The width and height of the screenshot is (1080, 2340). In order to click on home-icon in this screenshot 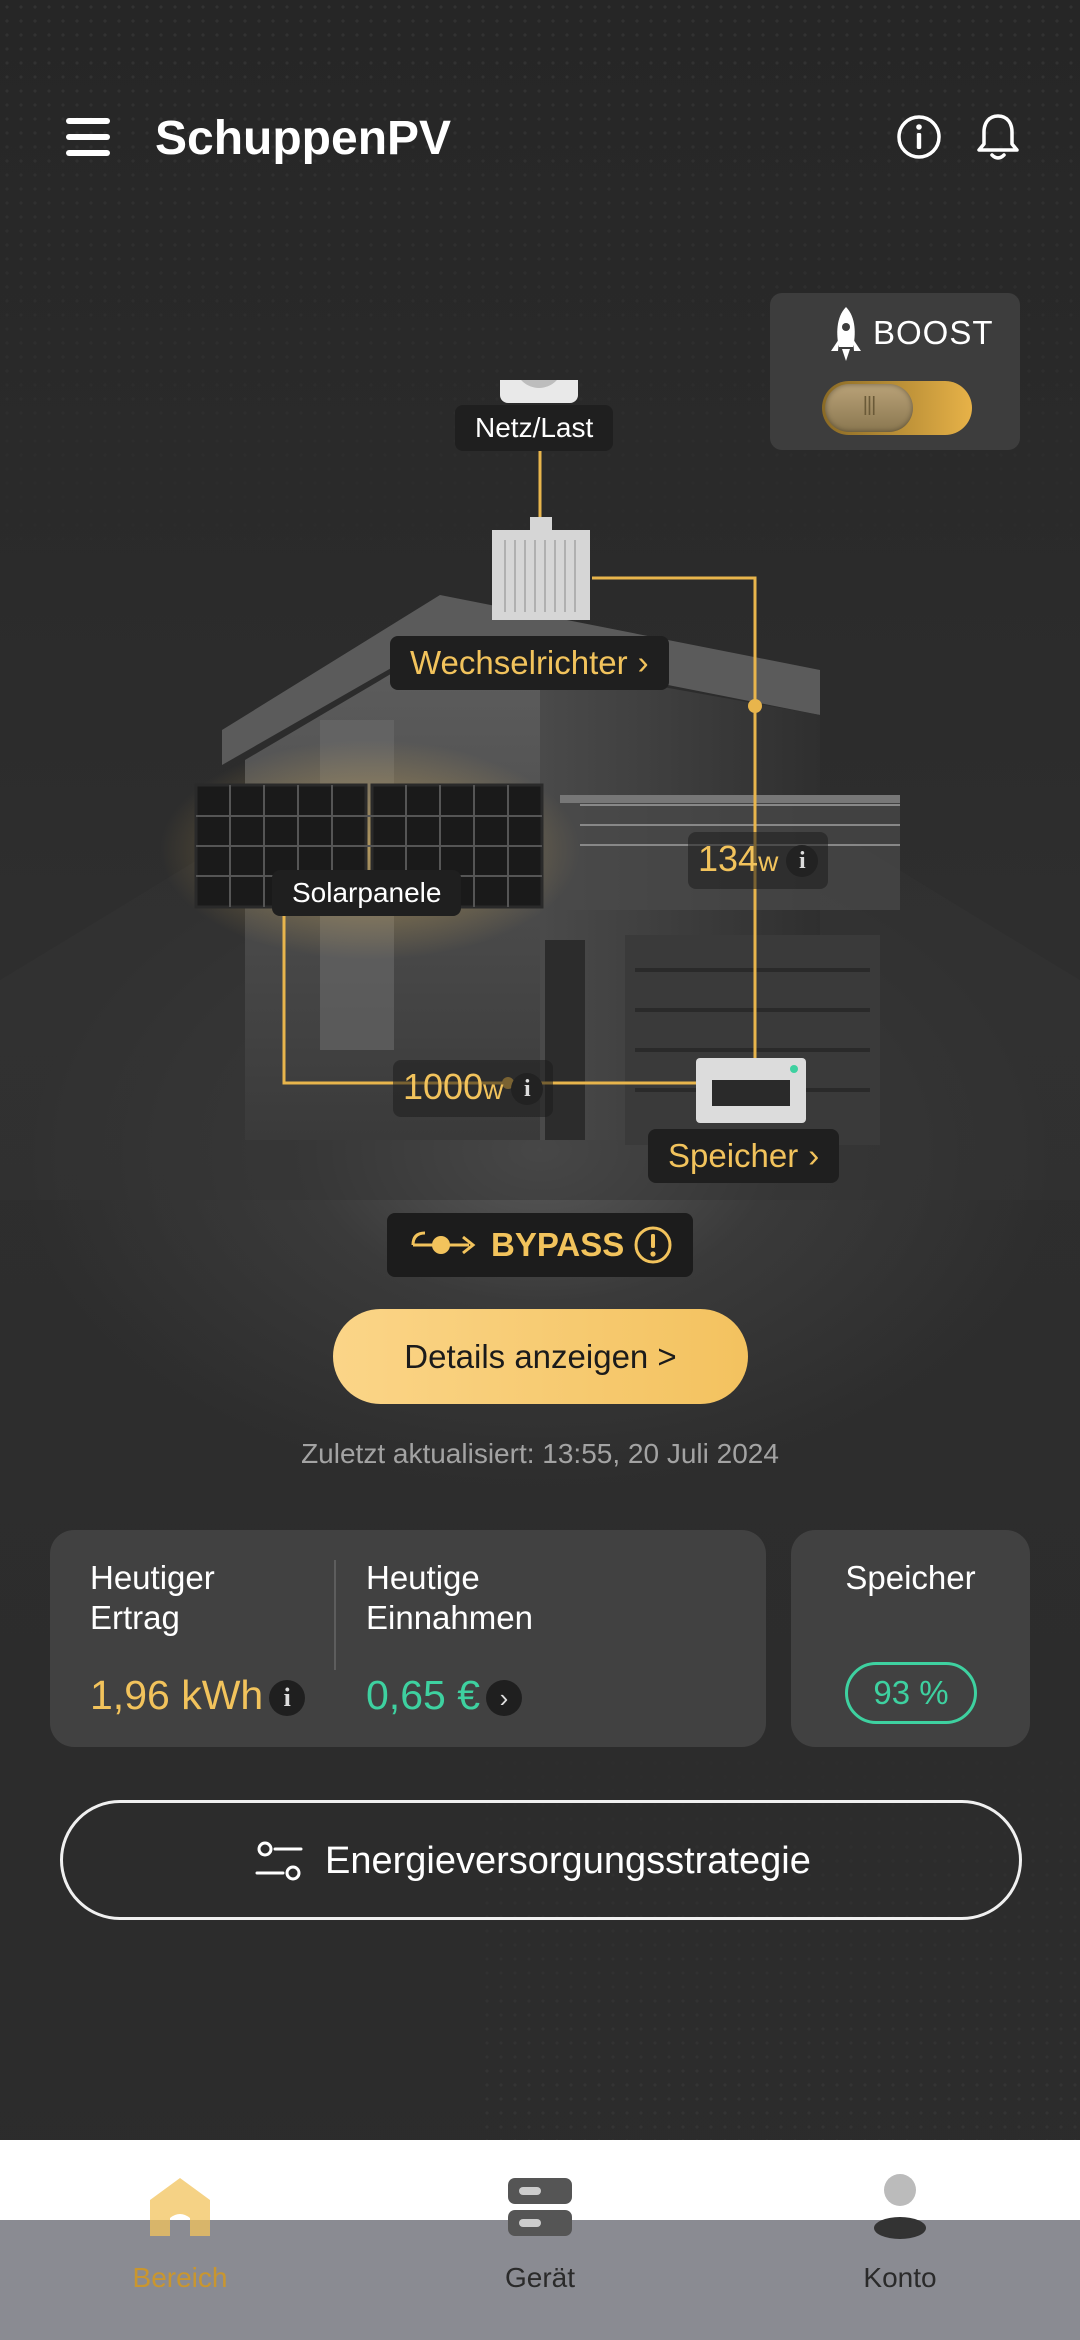, I will do `click(180, 2205)`.